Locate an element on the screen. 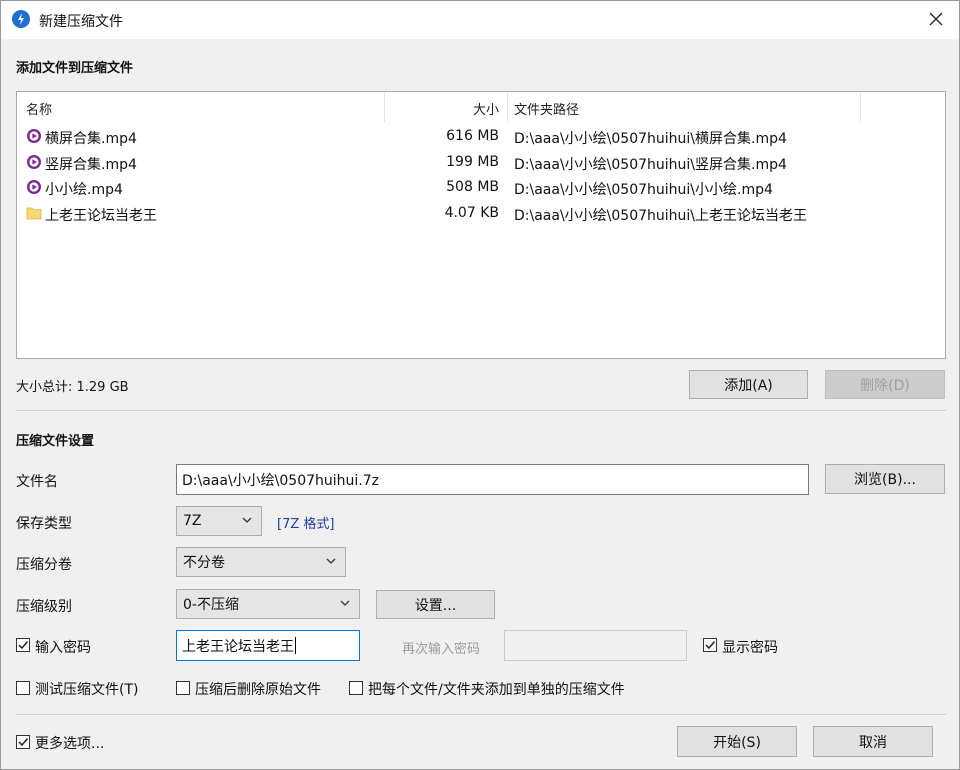 The width and height of the screenshot is (960, 770). split-volume-select: 不分卷 is located at coordinates (261, 562).